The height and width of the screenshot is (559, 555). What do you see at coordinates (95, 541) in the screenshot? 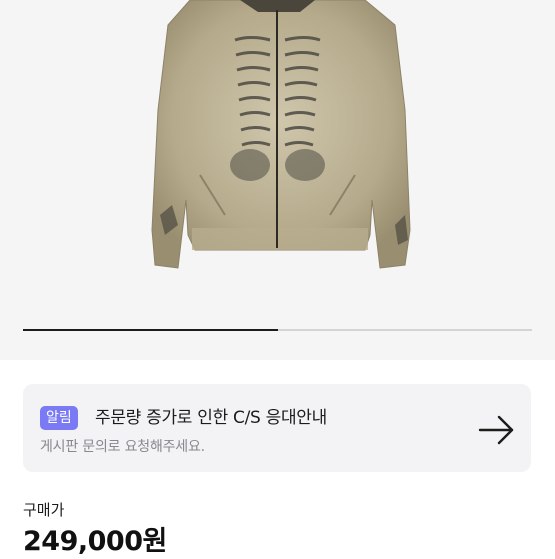
I see `price-value: 249,000원` at bounding box center [95, 541].